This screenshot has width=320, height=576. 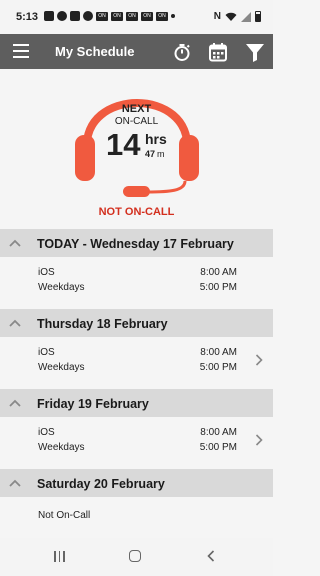 I want to click on next-label: NEXT, so click(x=136, y=109).